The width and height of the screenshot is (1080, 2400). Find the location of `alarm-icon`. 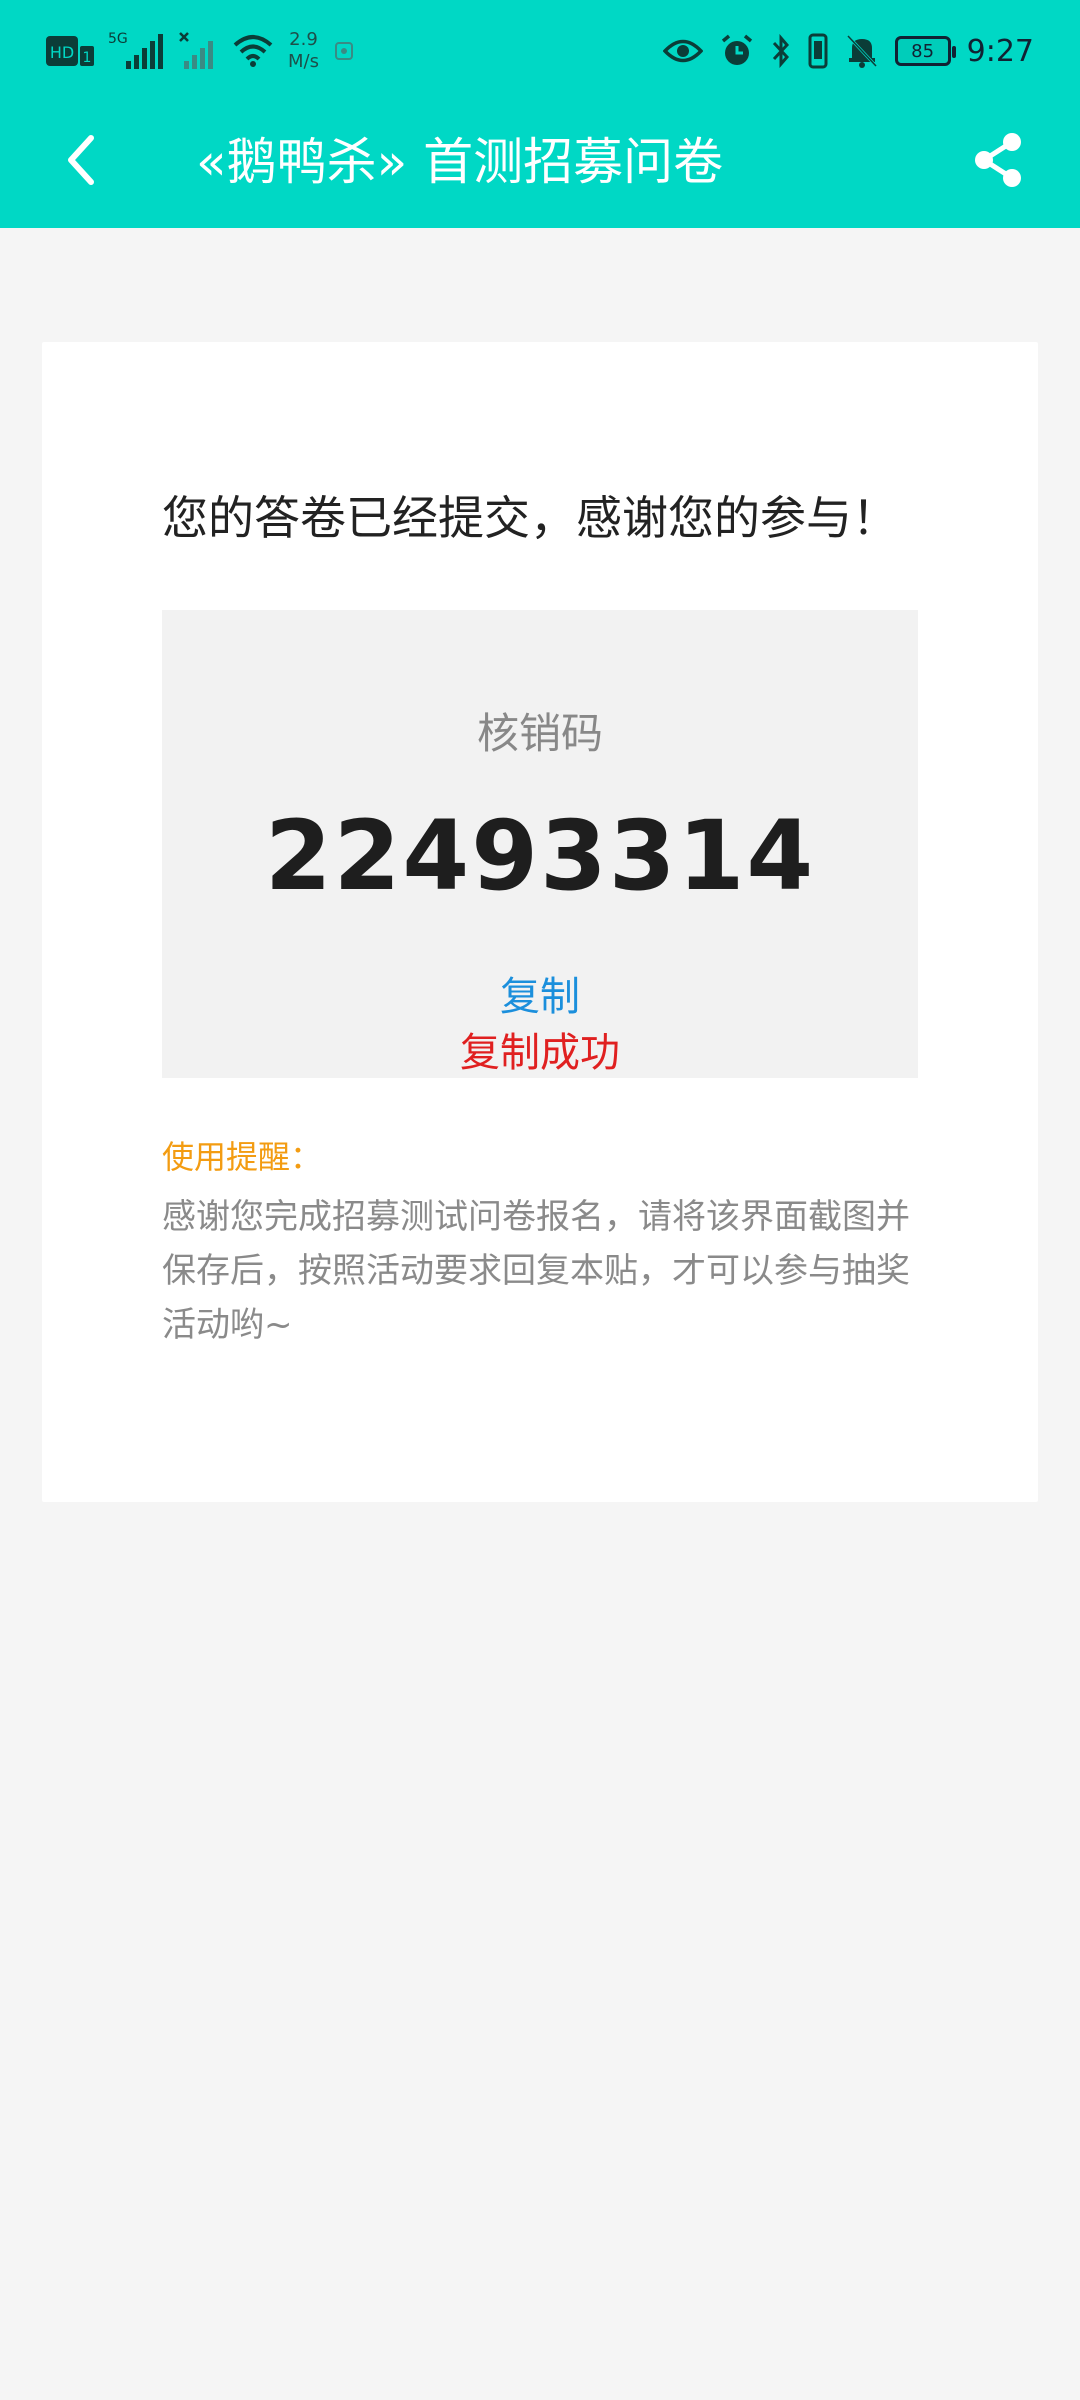

alarm-icon is located at coordinates (737, 51).